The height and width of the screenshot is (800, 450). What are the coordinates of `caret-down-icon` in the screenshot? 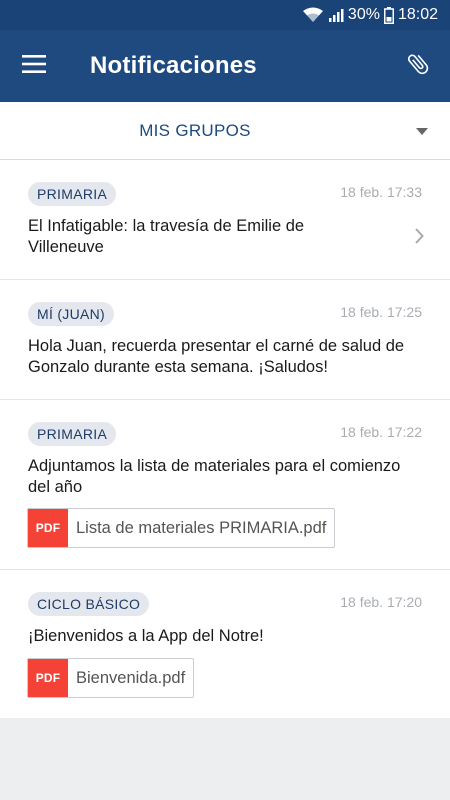 It's located at (422, 131).